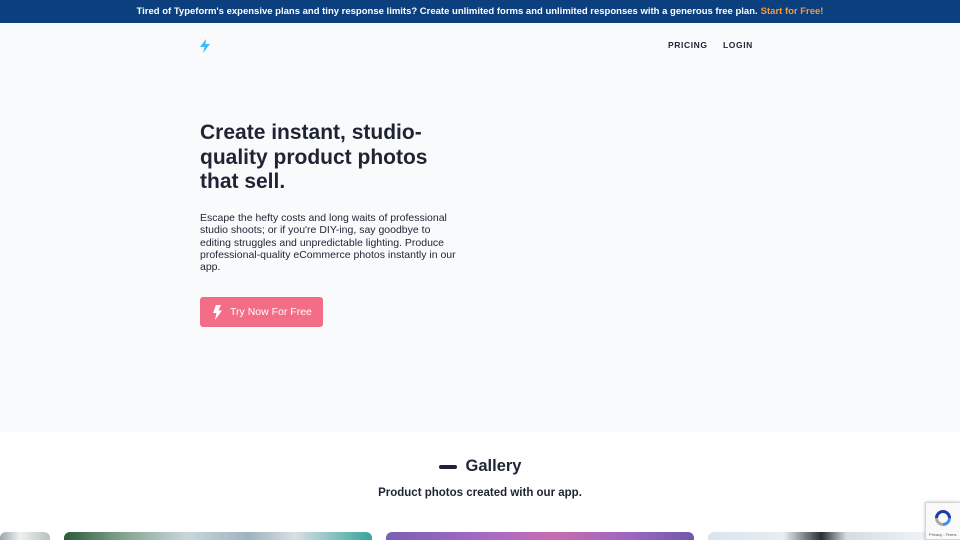 The height and width of the screenshot is (540, 960). I want to click on gallery-heading: Gallery, so click(480, 466).